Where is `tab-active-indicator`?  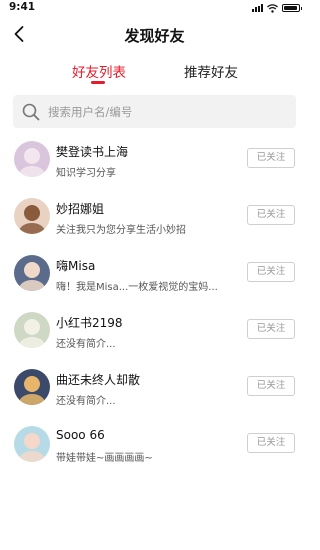 tab-active-indicator is located at coordinates (98, 82).